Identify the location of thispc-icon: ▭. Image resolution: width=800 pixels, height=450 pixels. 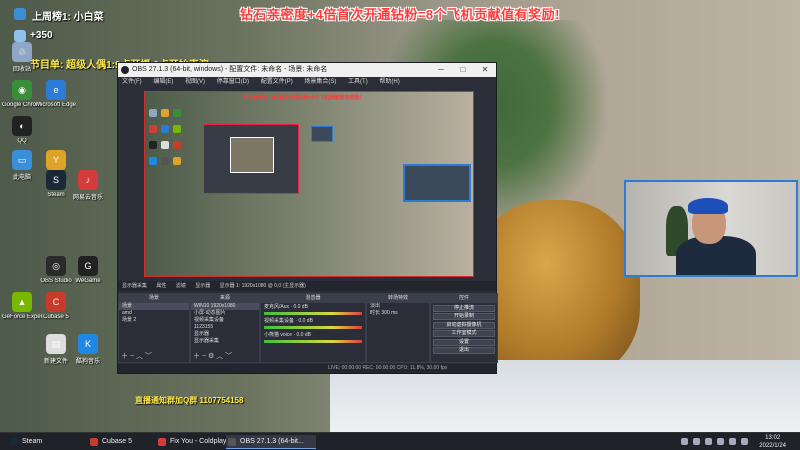
(22, 160).